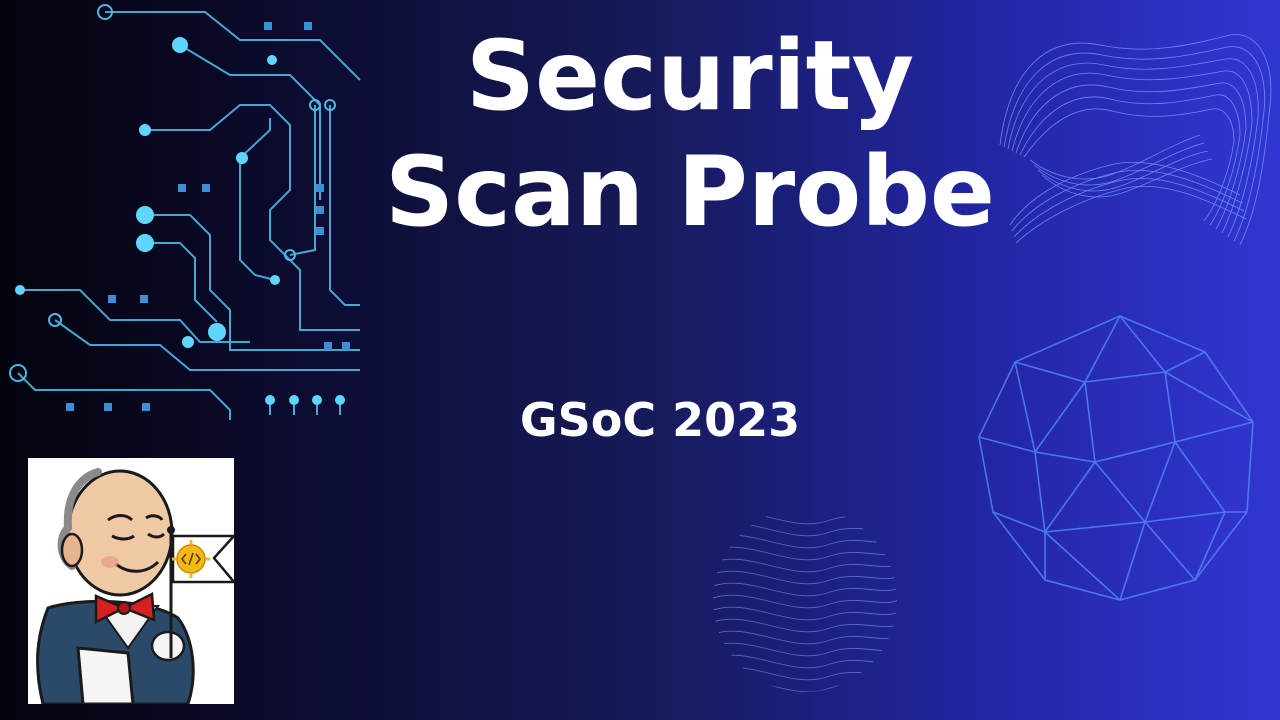 The height and width of the screenshot is (720, 1280). I want to click on title-line-2: Scan Probe, so click(690, 192).